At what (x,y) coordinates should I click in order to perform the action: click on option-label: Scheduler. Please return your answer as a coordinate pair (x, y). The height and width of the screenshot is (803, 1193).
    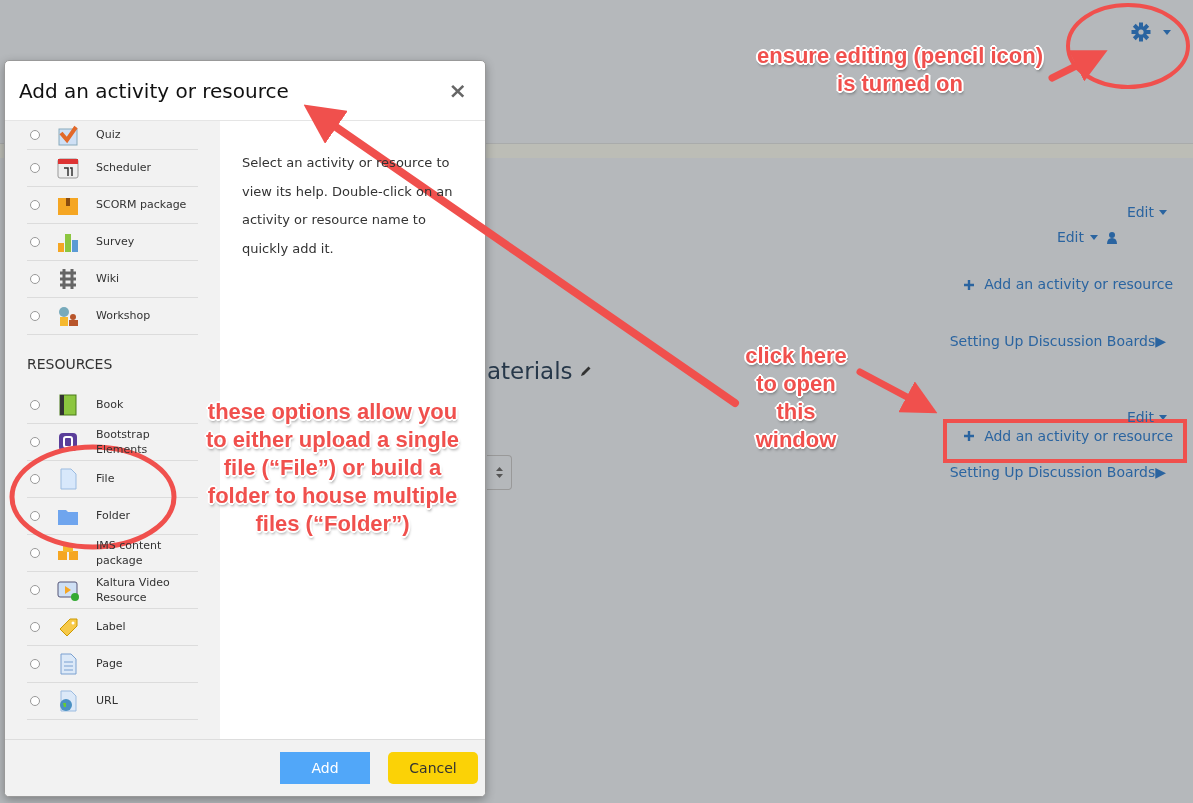
    Looking at the image, I should click on (124, 168).